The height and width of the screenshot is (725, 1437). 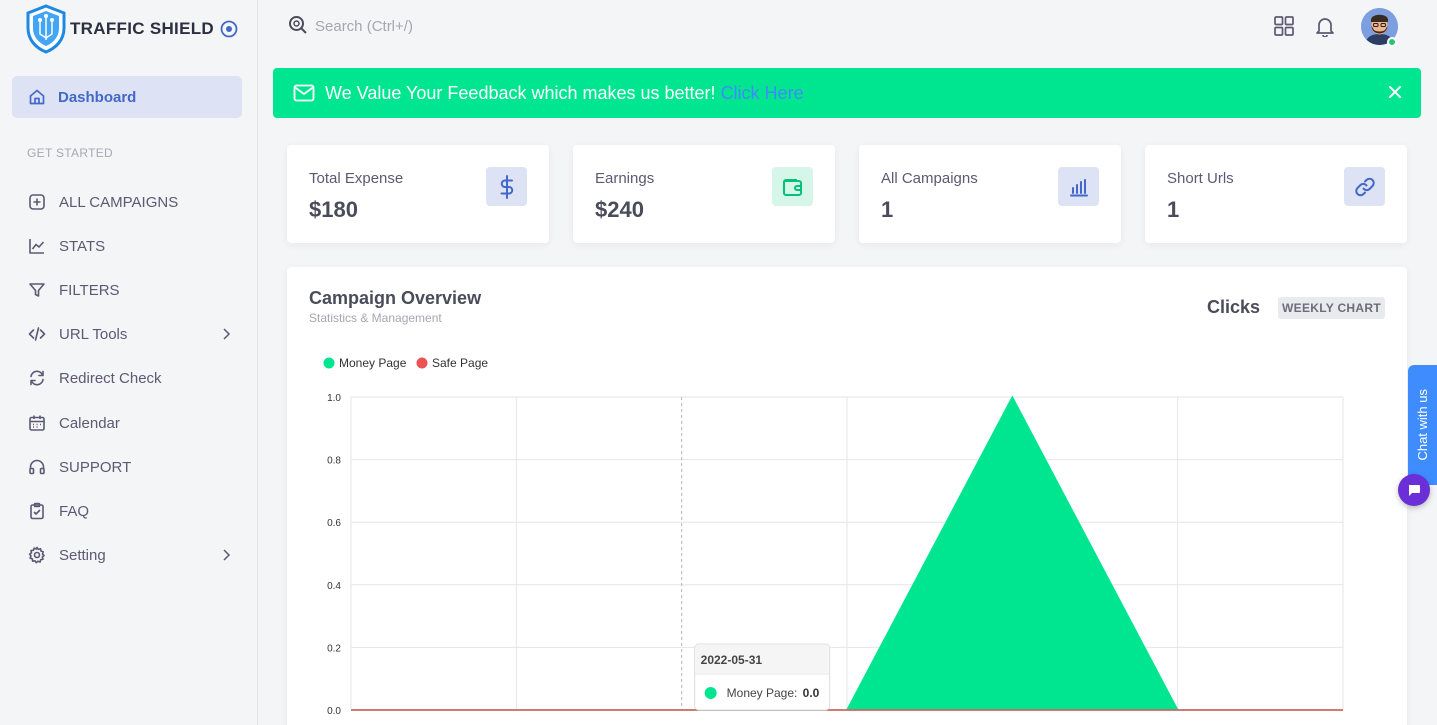 I want to click on sidebar-item-all-campaigns: ALL CAMPAIGNS, so click(x=133, y=202).